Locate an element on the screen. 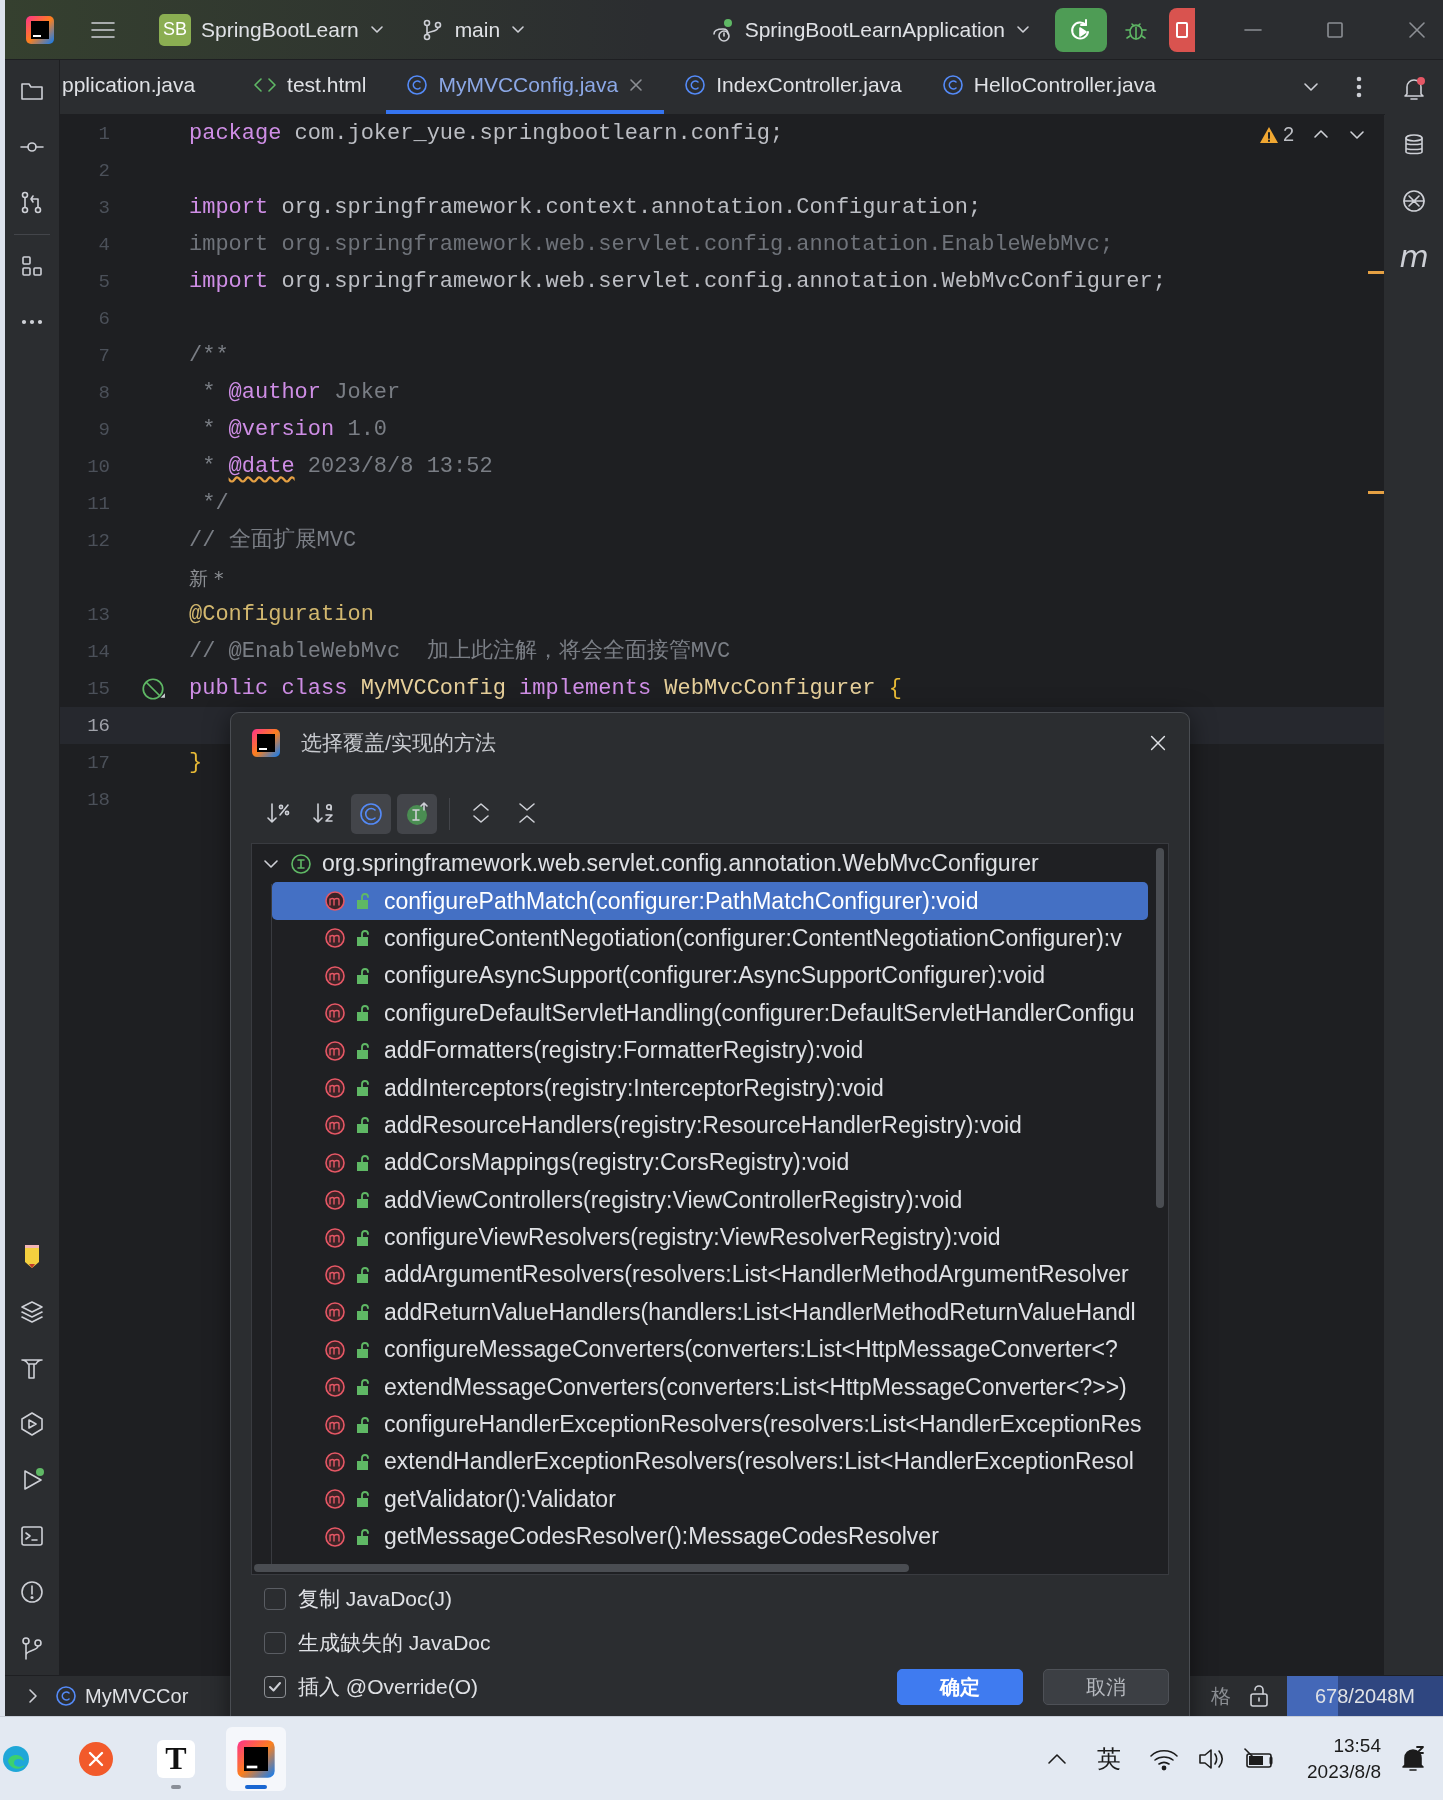 This screenshot has height=1800, width=1443. method-item: configureHandlerExceptionResolvers(resolvers:List<HandlerExceptionRes is located at coordinates (710, 1424).